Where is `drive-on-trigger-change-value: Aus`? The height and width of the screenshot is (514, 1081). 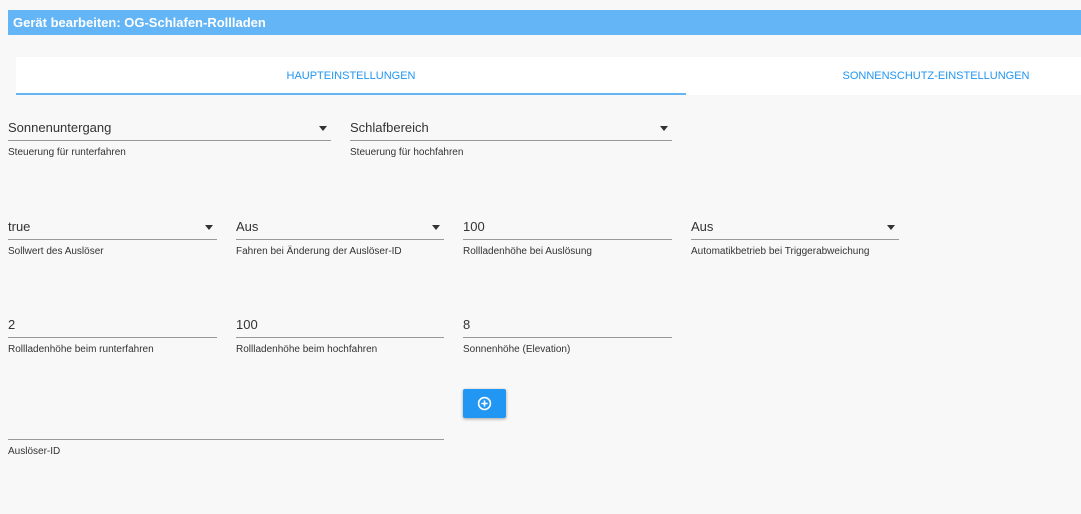
drive-on-trigger-change-value: Aus is located at coordinates (340, 227).